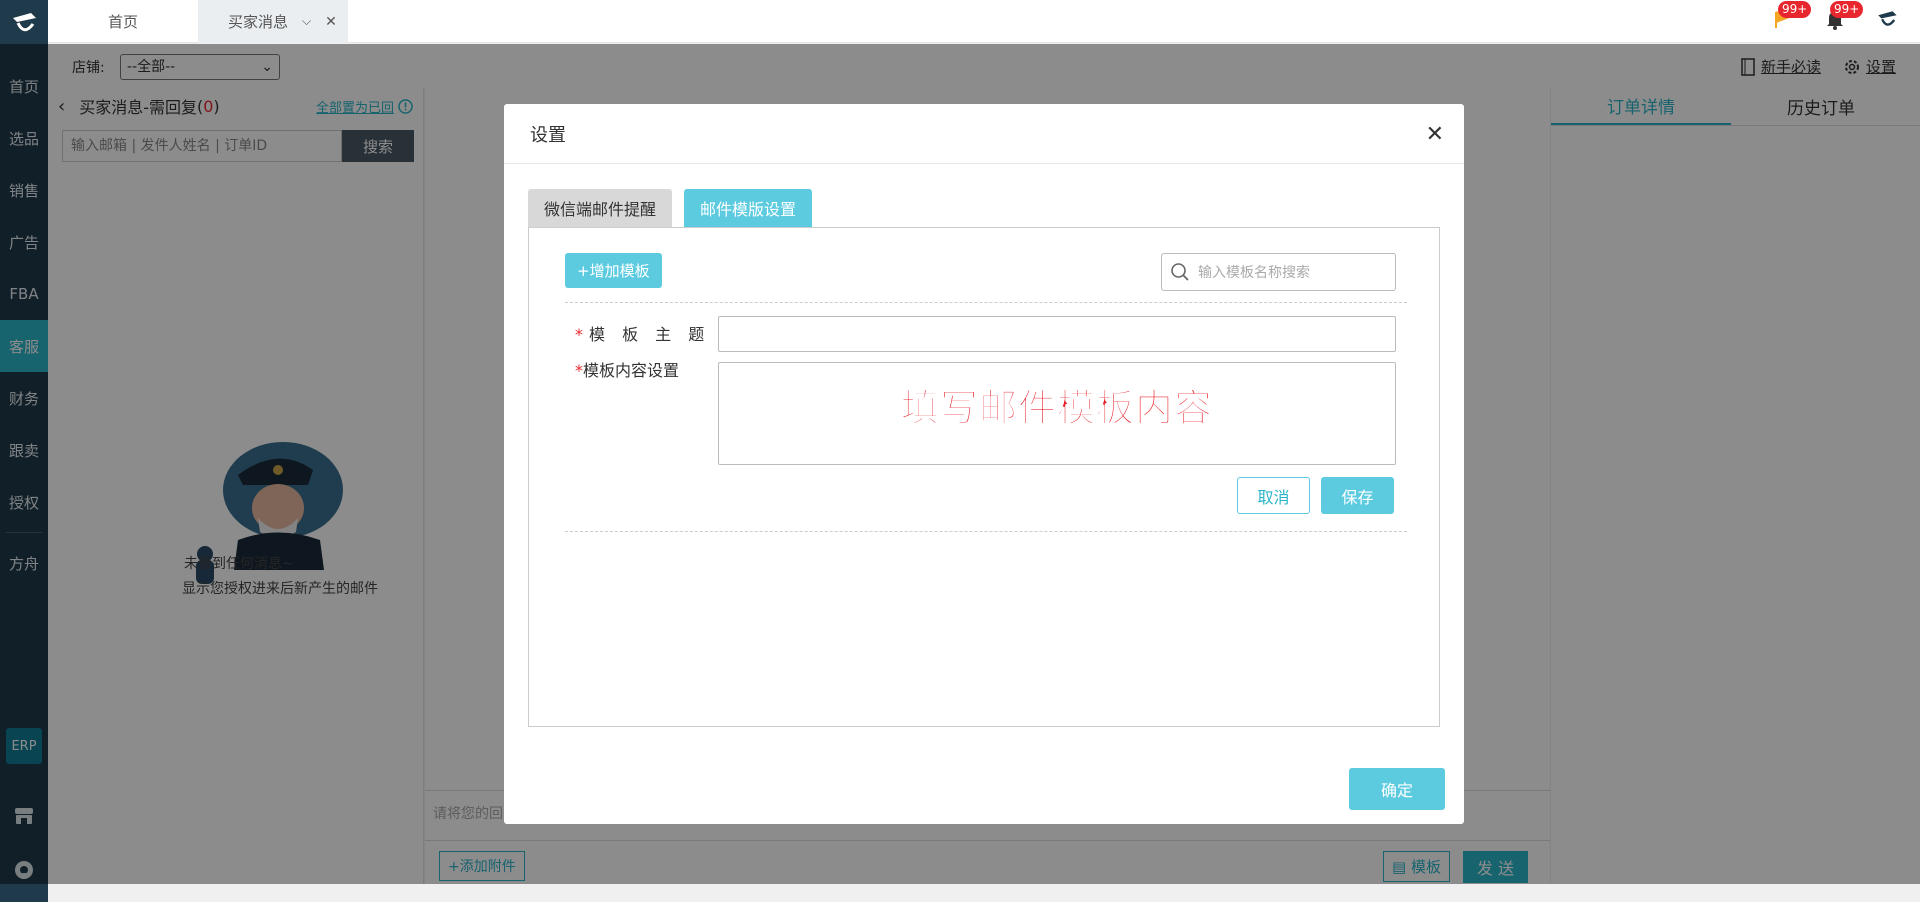  Describe the element at coordinates (1056, 408) in the screenshot. I see `annotation-text: 填写邮件模板内容` at that location.